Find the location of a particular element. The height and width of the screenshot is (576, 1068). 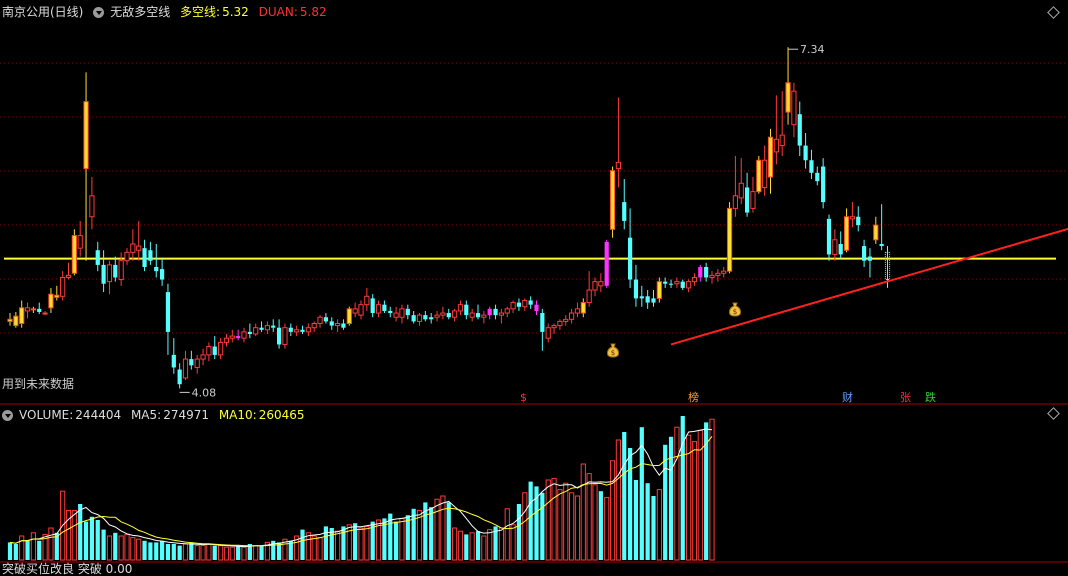

ma10-label: MA10: is located at coordinates (237, 415).